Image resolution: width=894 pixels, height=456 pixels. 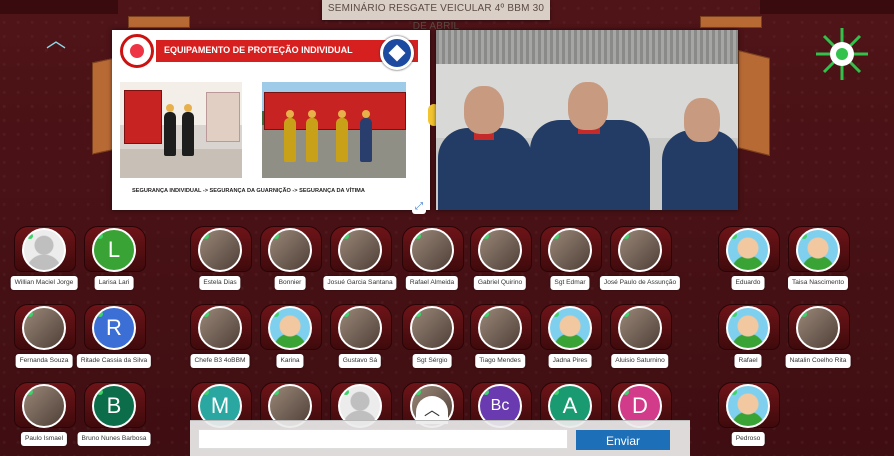 I want to click on fire-truck-icon, so click(x=143, y=117).